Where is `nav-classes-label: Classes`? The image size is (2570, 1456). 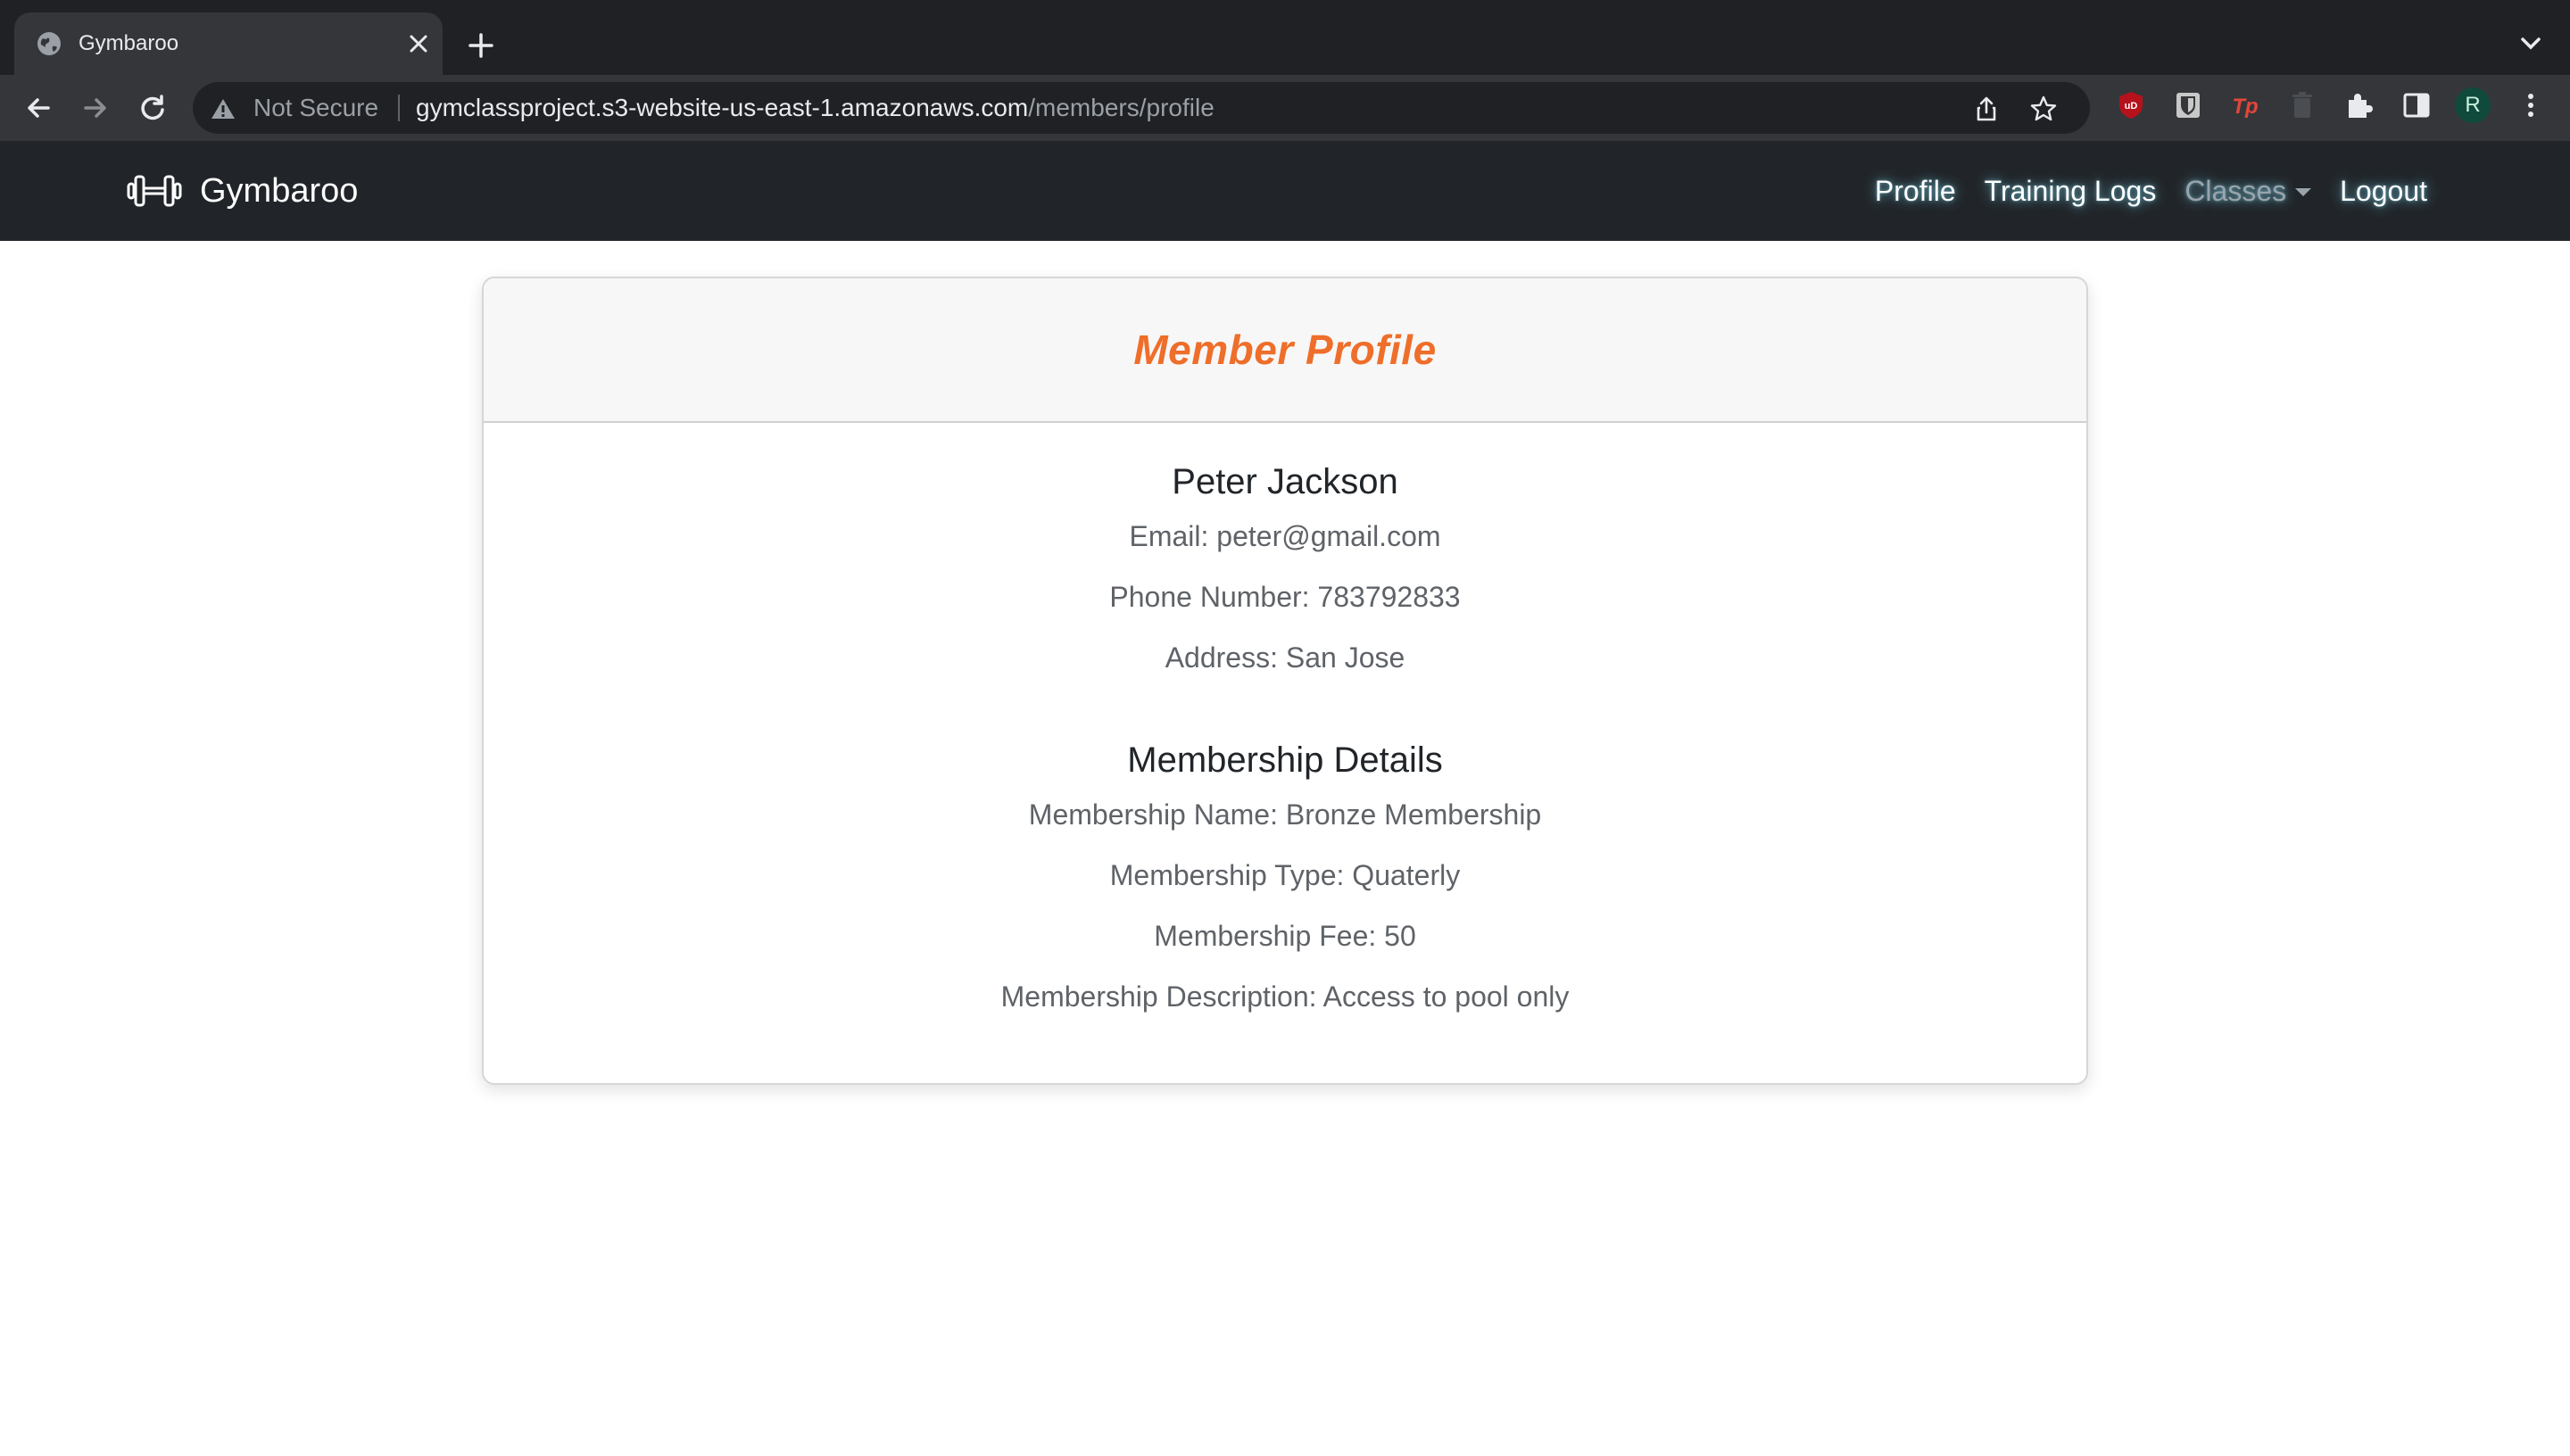 nav-classes-label: Classes is located at coordinates (2236, 191).